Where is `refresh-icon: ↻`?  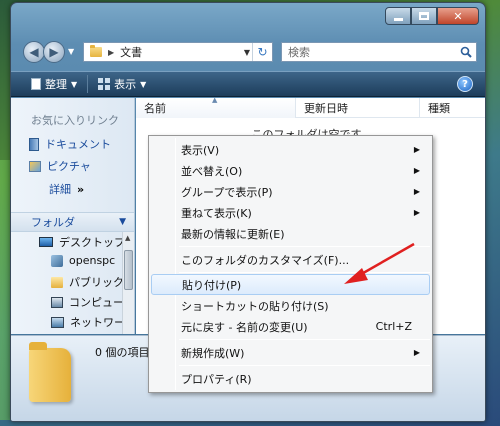
refresh-icon: ↻ is located at coordinates (262, 52).